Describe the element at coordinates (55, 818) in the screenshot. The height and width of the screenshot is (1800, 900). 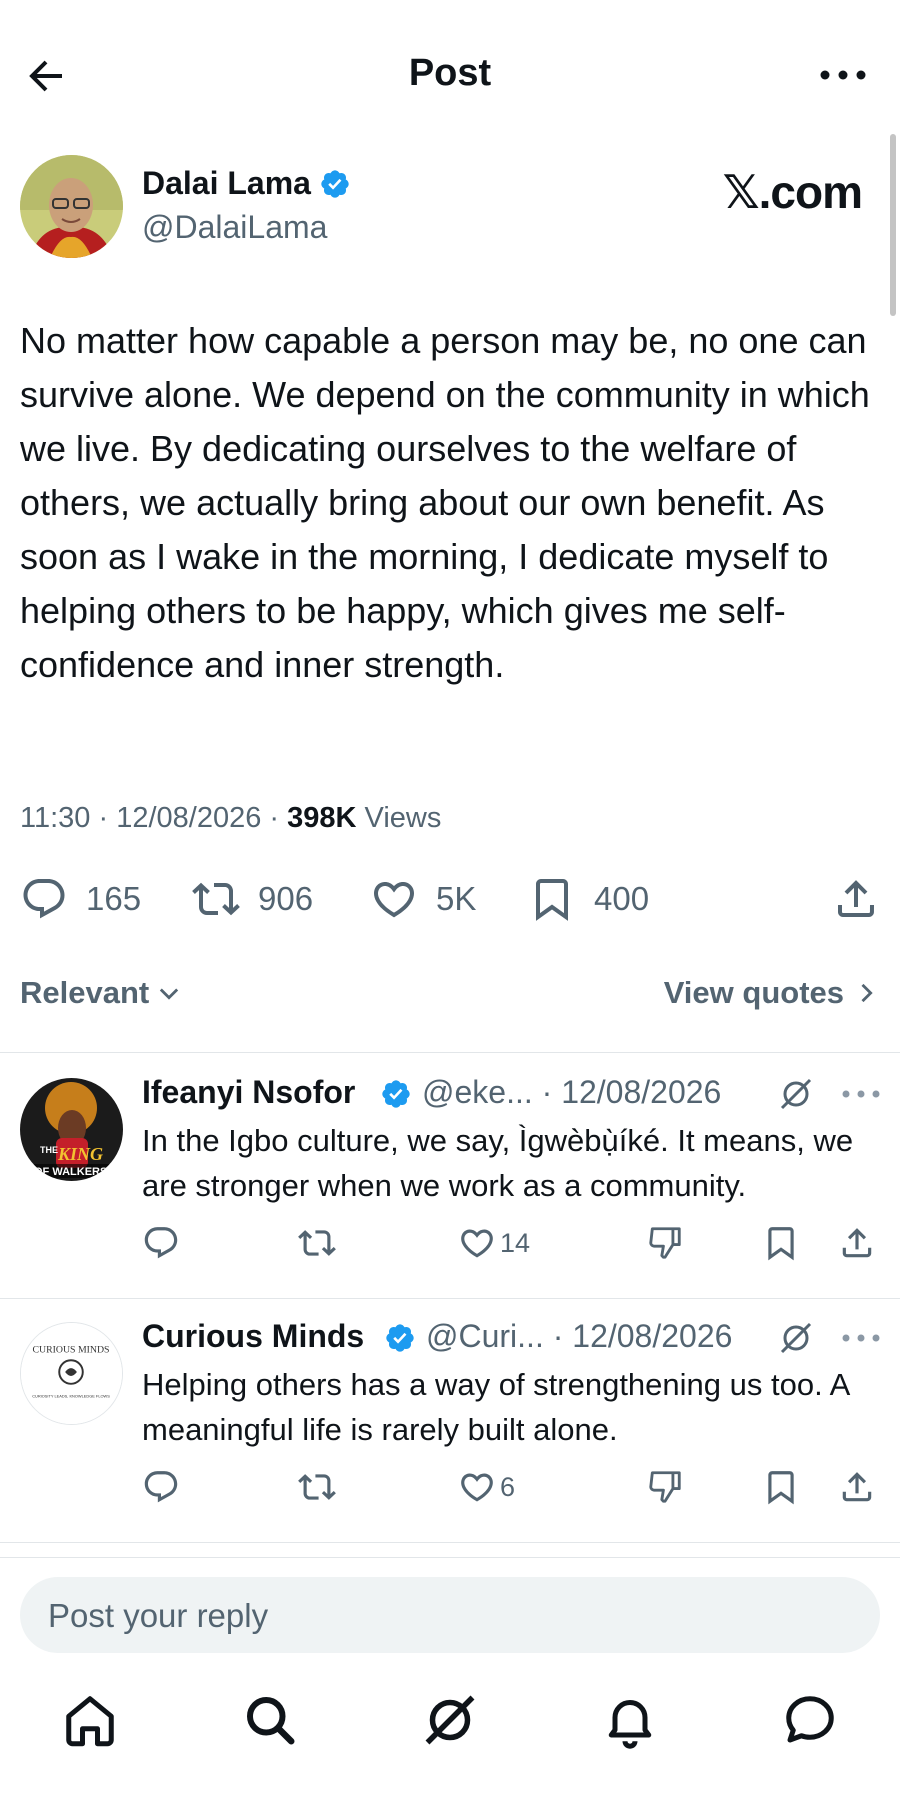
I see `post-time: 11:30` at that location.